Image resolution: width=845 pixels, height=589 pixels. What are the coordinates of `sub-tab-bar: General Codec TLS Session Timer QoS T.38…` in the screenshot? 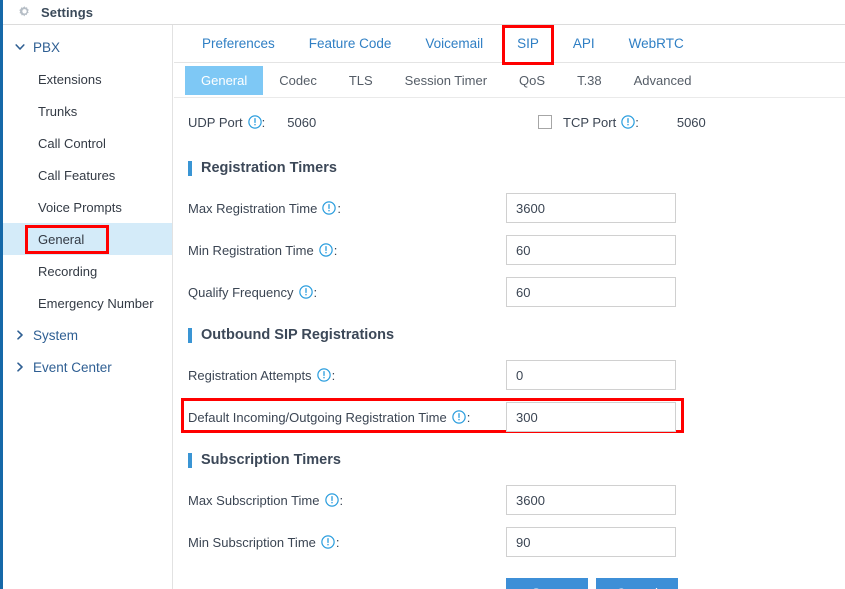 It's located at (509, 80).